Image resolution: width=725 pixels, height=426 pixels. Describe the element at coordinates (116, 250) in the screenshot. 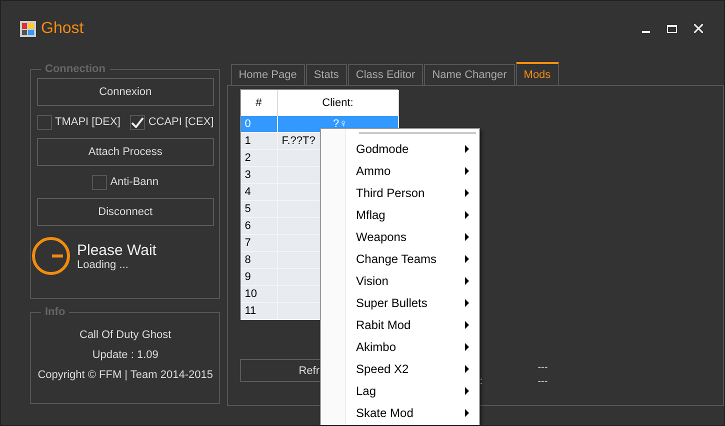

I see `status-title: Please Wait` at that location.